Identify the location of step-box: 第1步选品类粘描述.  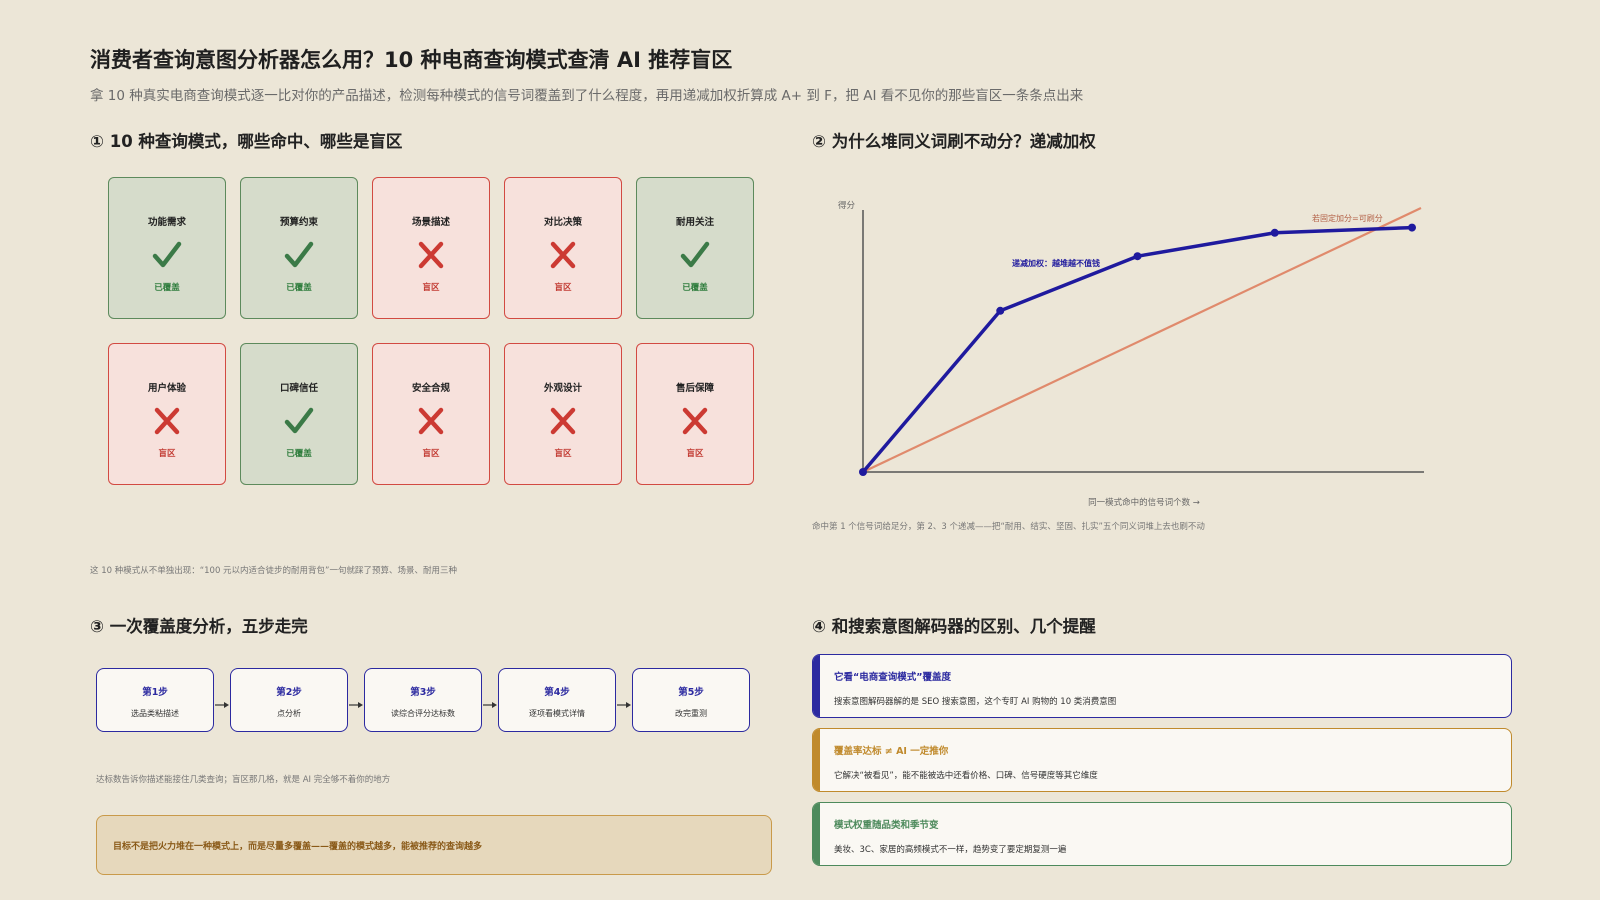
(155, 700).